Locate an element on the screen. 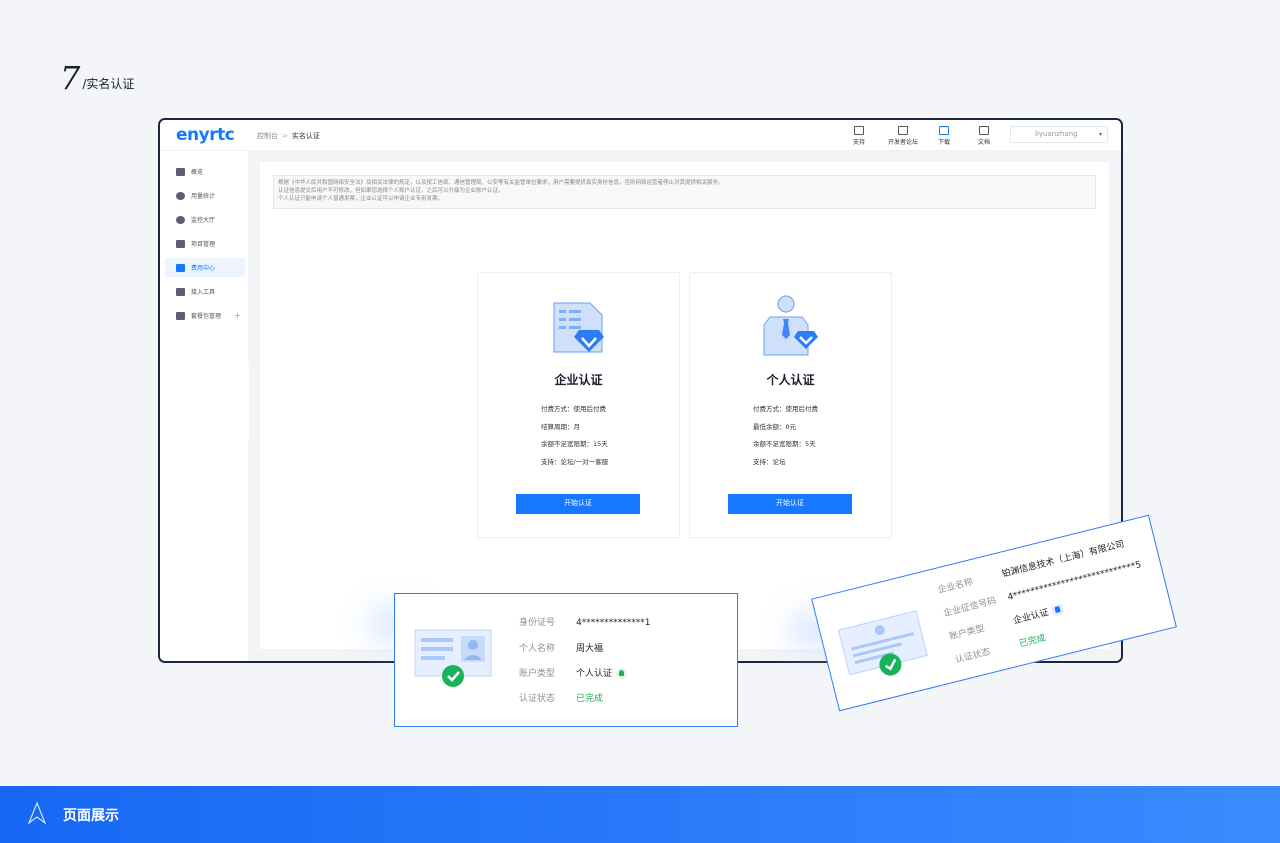 This screenshot has width=1280, height=843. user-dropdown: liyuanzhang ▾ is located at coordinates (1059, 134).